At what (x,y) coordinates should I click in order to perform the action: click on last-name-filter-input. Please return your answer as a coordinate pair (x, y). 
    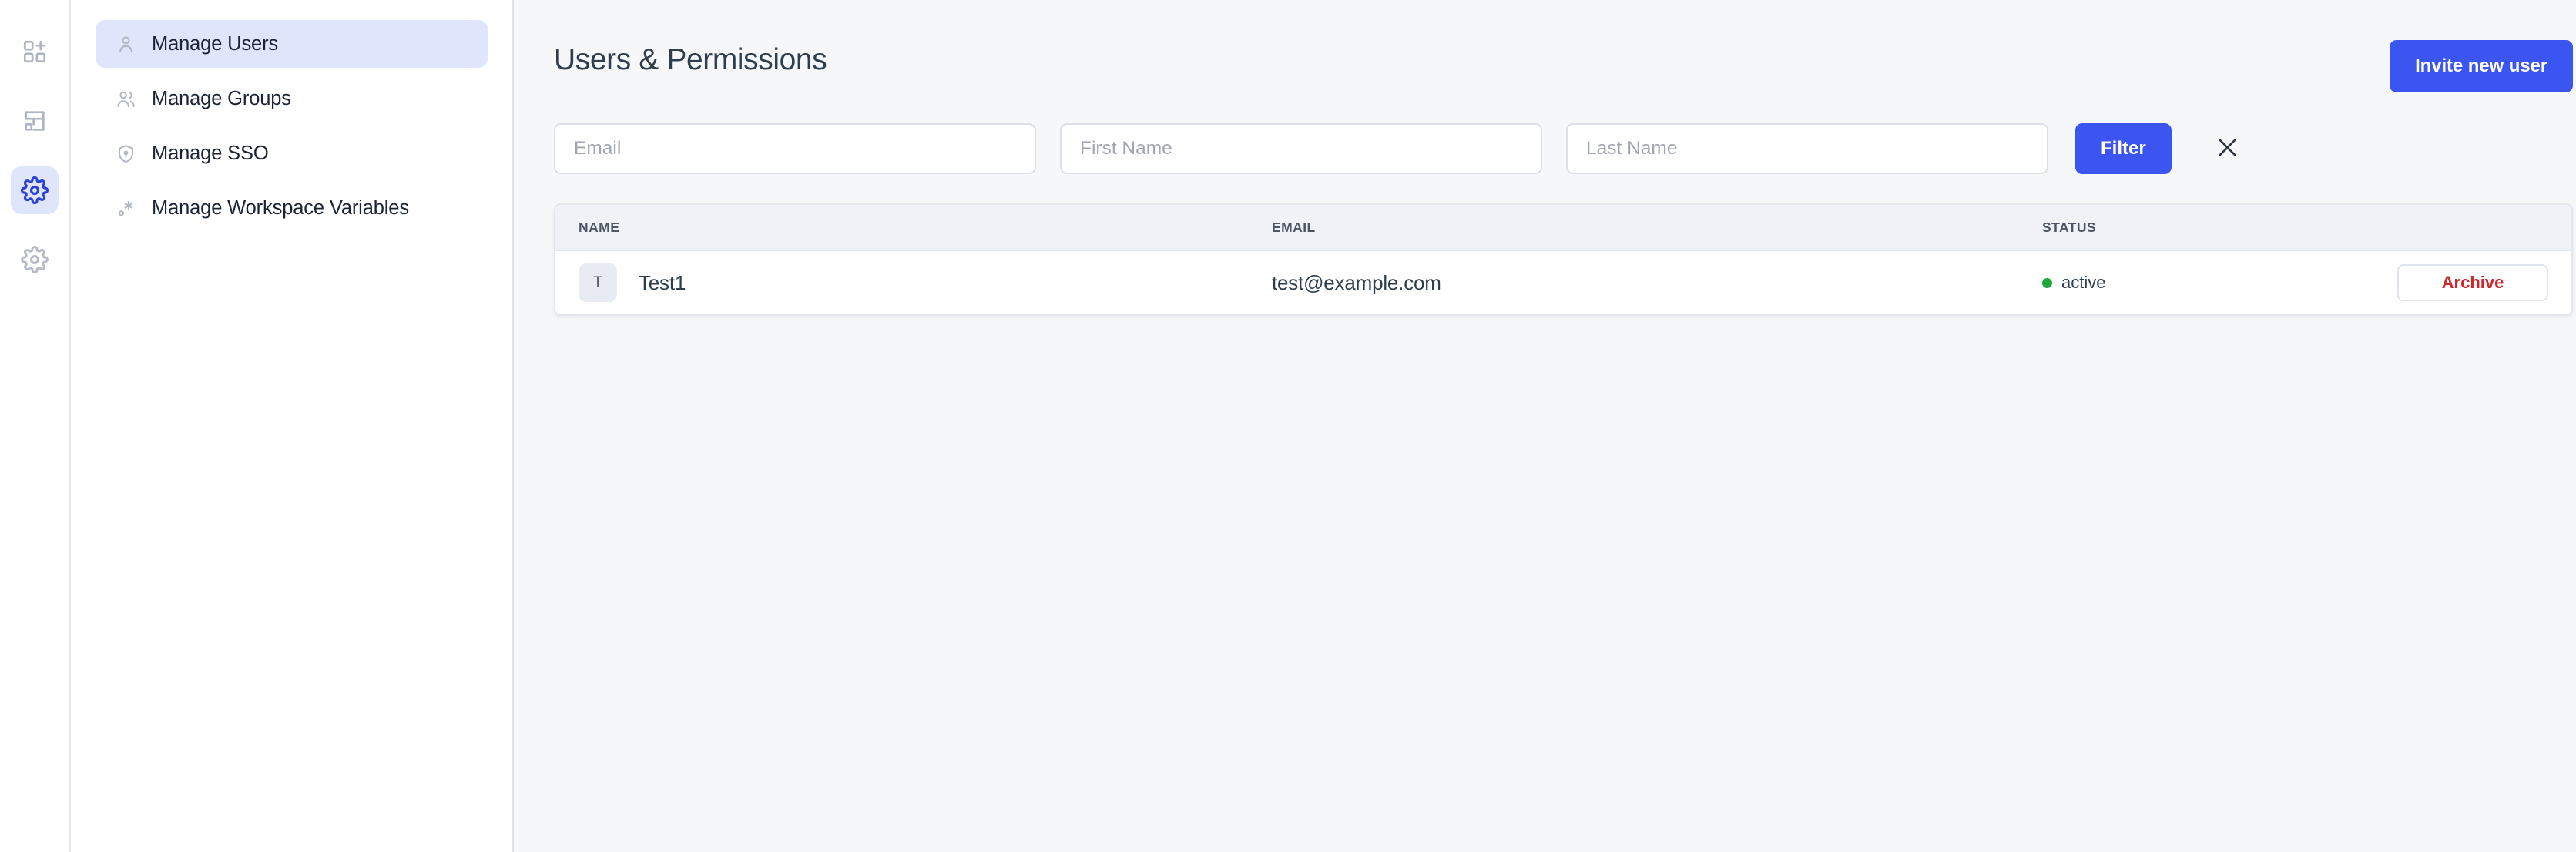
    Looking at the image, I should click on (1807, 148).